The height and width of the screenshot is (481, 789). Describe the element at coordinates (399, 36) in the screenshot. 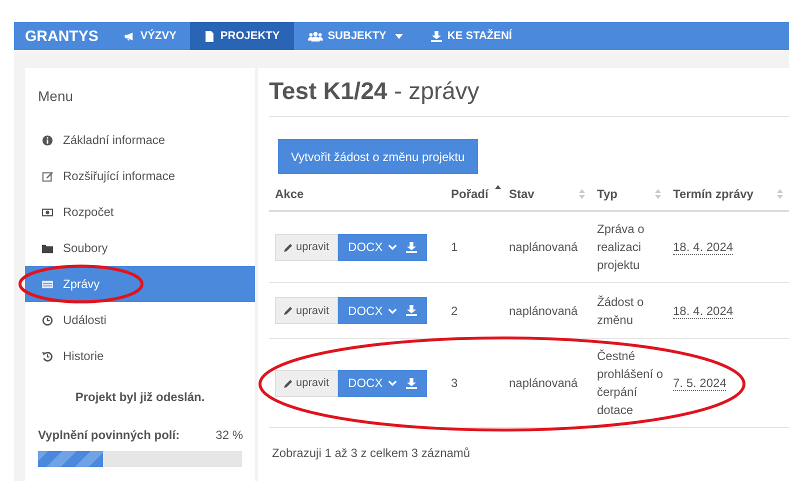

I see `caret-icon` at that location.